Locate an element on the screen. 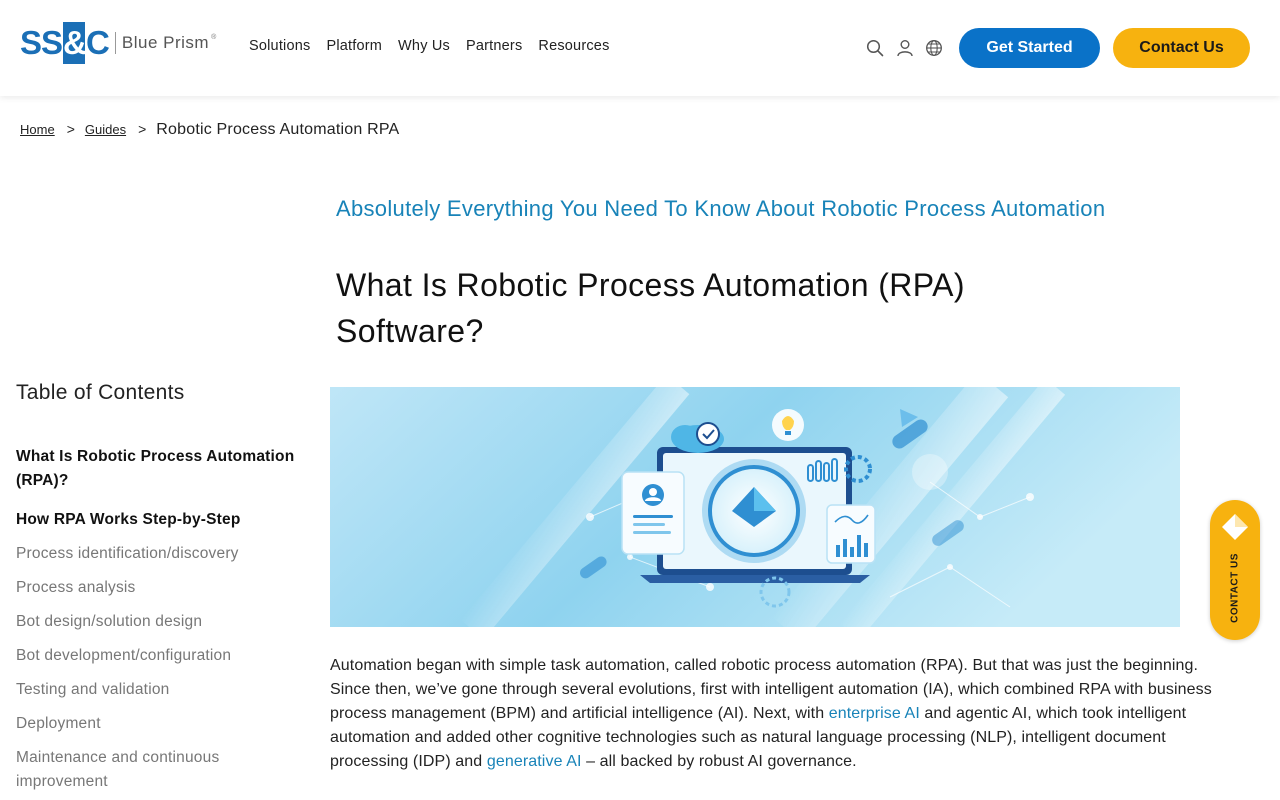 Image resolution: width=1280 pixels, height=800 pixels. floating-contact-label: CONTACT US is located at coordinates (1235, 588).